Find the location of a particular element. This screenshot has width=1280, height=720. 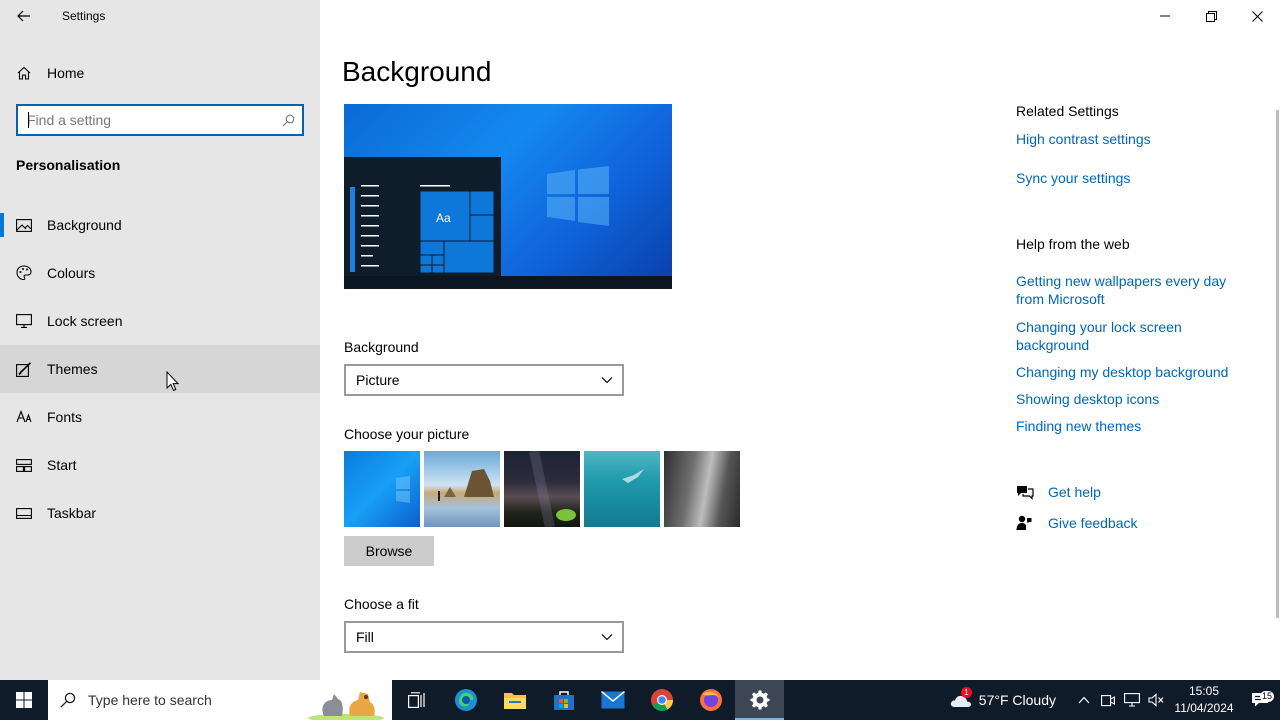

sidebar-item-label: Fonts is located at coordinates (65, 417).